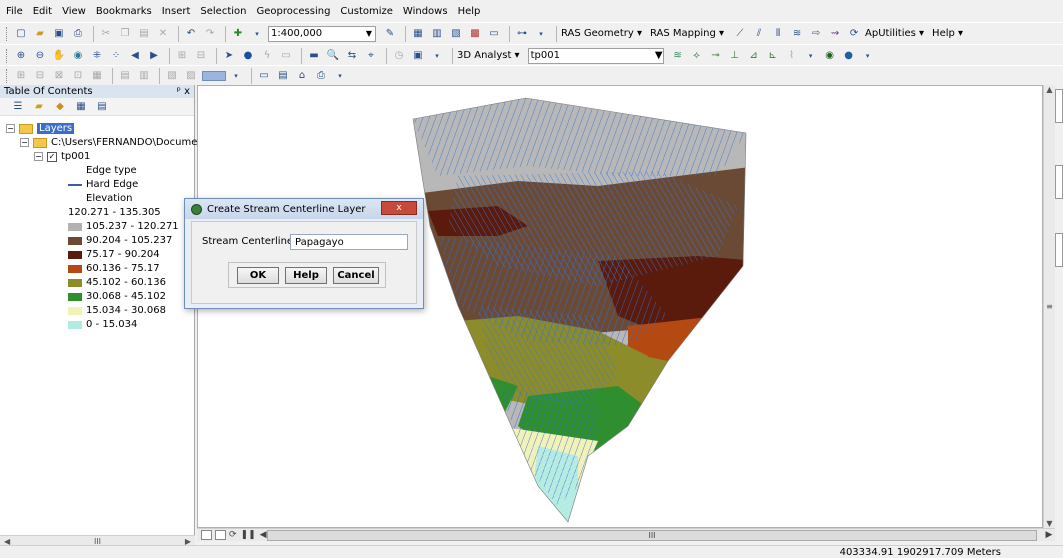 This screenshot has height=558, width=1063. I want to click on ok-button: OK, so click(258, 275).